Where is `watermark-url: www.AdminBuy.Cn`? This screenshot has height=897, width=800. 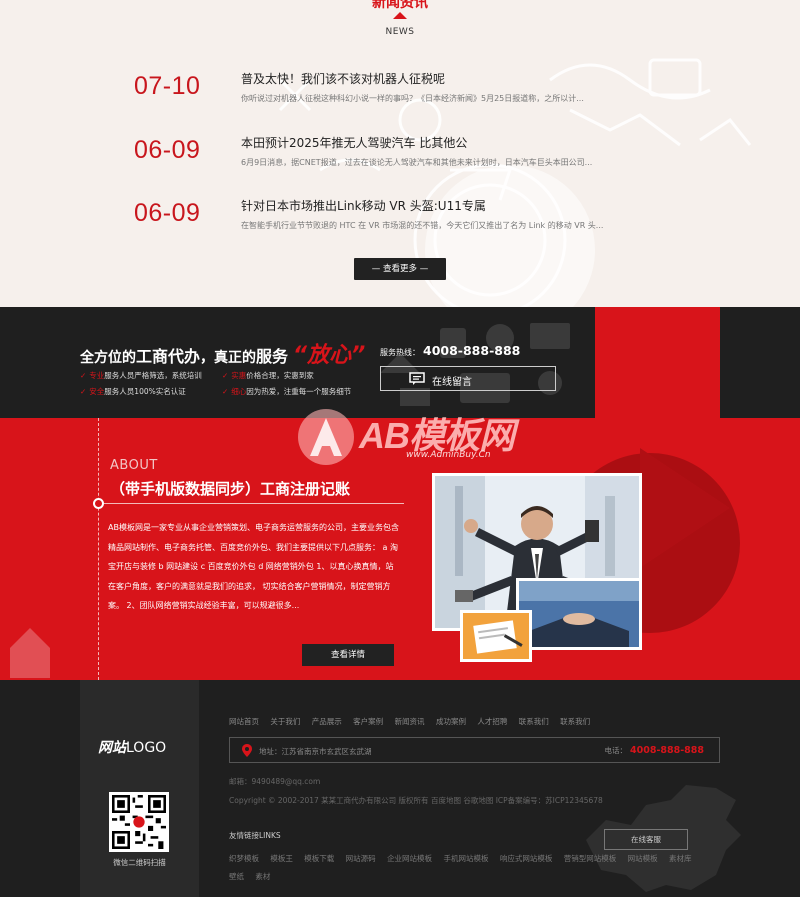 watermark-url: www.AdminBuy.Cn is located at coordinates (448, 455).